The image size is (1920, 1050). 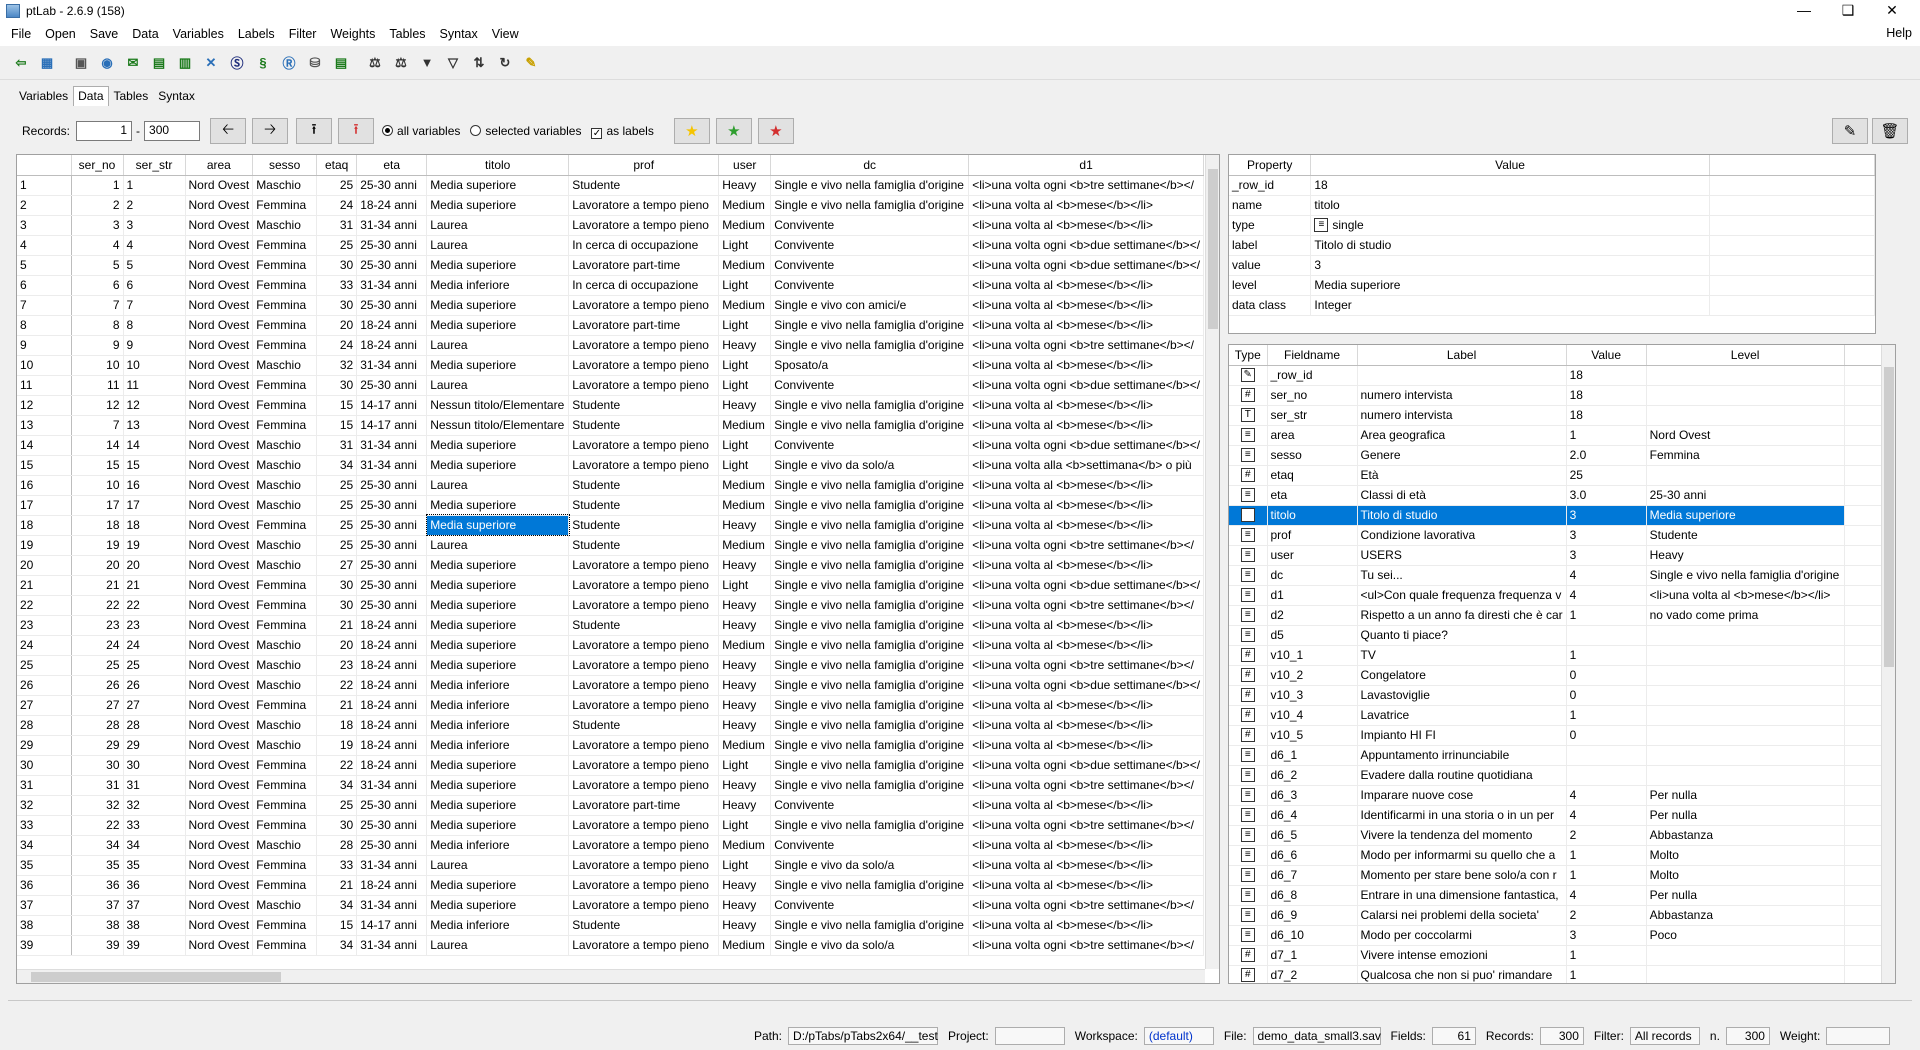 What do you see at coordinates (270, 131) in the screenshot?
I see `next-page-button: 🡢` at bounding box center [270, 131].